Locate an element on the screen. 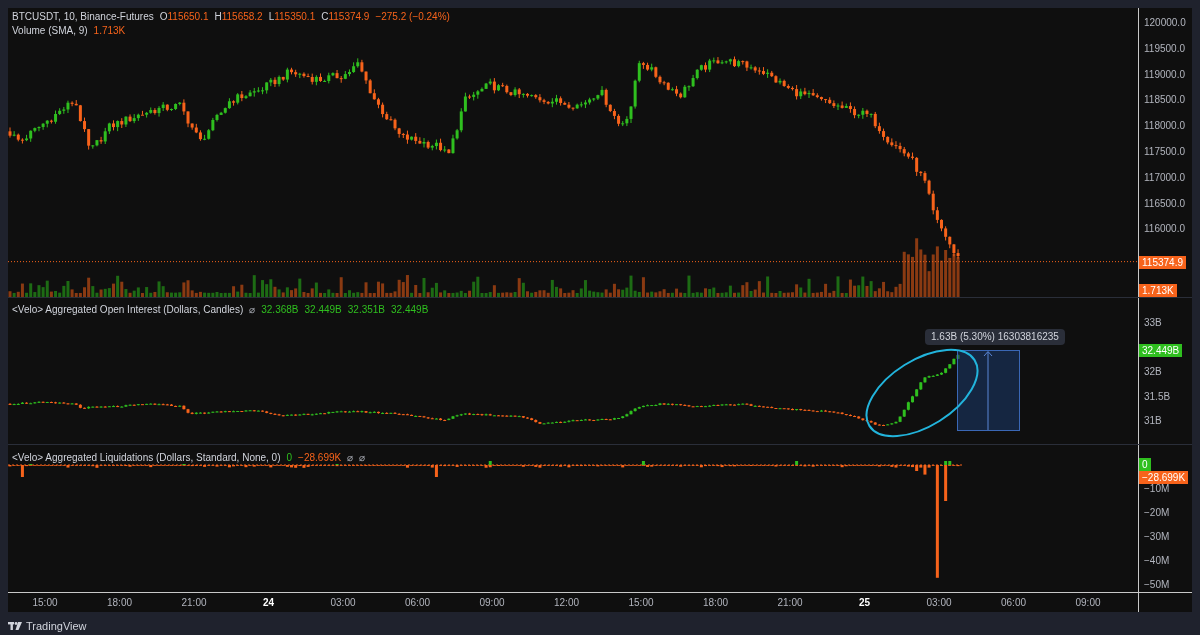  time-label: 24 is located at coordinates (268, 603).